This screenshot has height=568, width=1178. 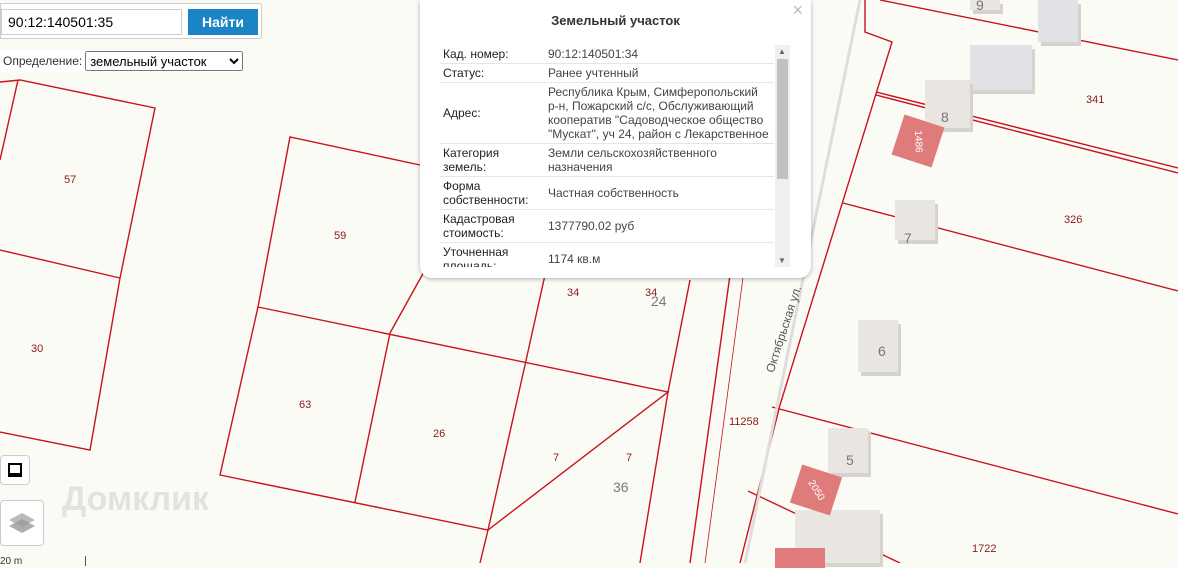 I want to click on field-label: Статус:, so click(x=464, y=73).